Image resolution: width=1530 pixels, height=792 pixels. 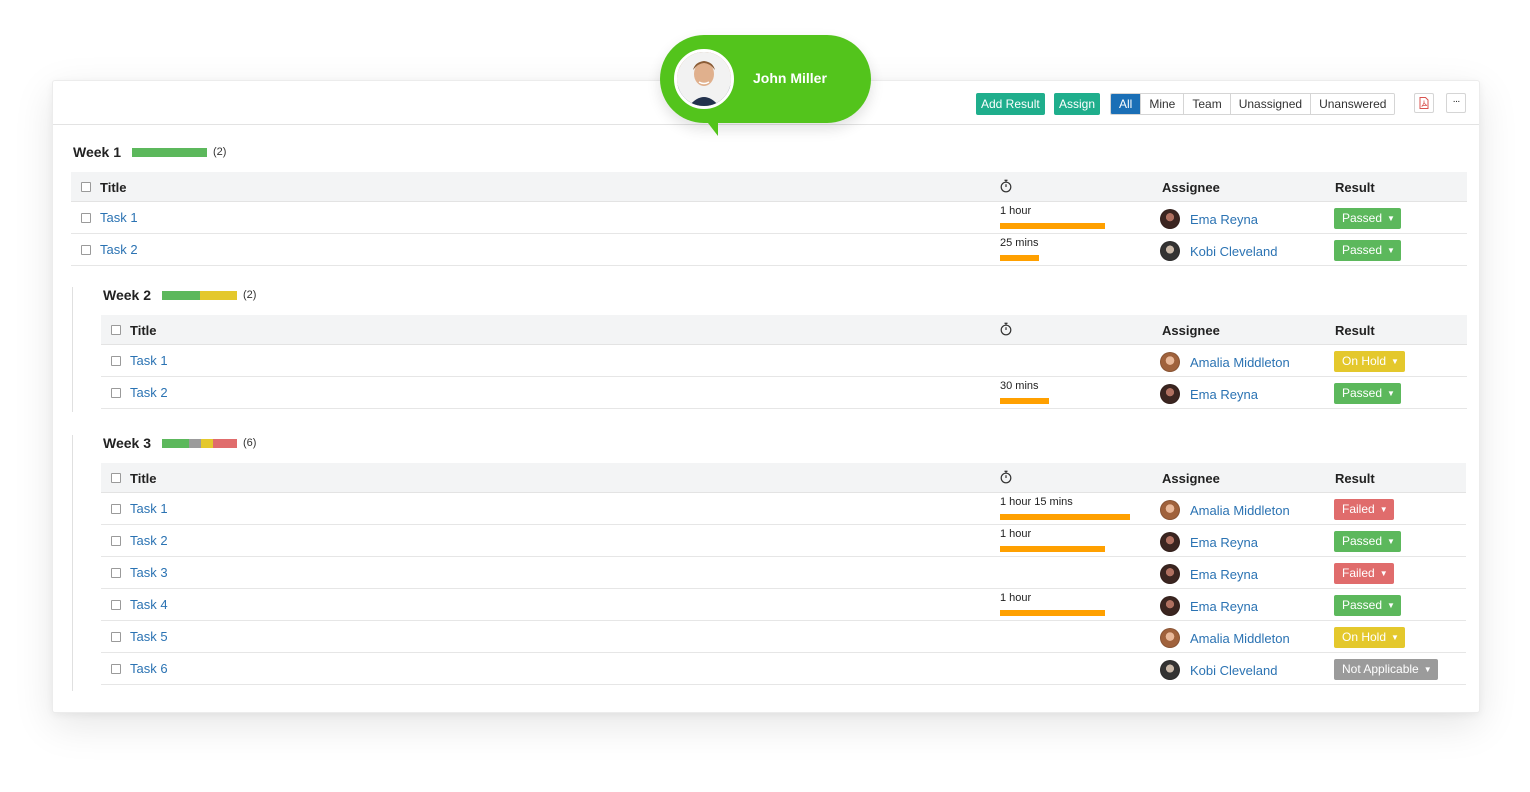 I want to click on week-header: Week 2 (2), so click(x=179, y=295).